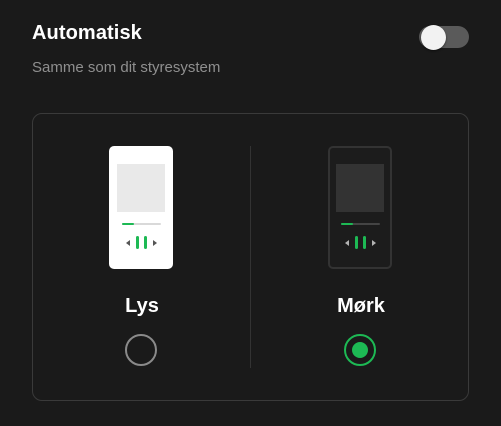 Image resolution: width=501 pixels, height=426 pixels. What do you see at coordinates (361, 306) in the screenshot?
I see `theme-label-dark: Mørk` at bounding box center [361, 306].